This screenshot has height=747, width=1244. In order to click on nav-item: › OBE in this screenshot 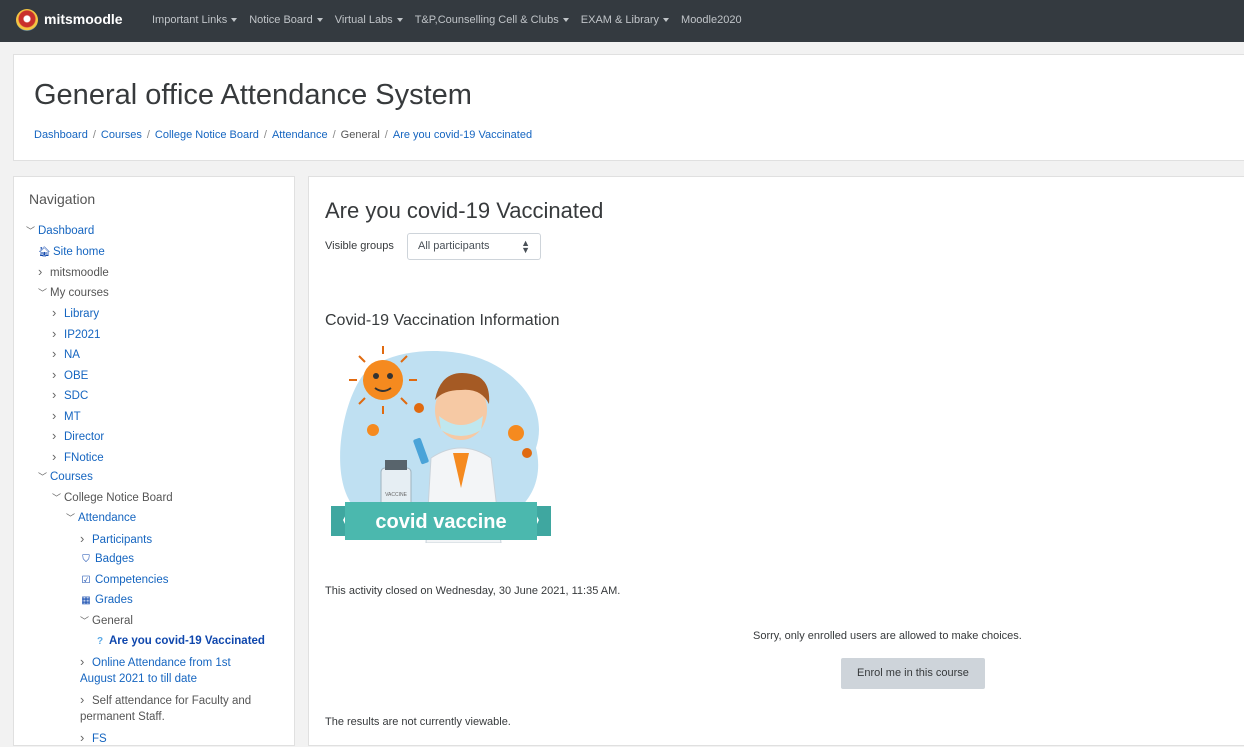, I will do `click(70, 375)`.